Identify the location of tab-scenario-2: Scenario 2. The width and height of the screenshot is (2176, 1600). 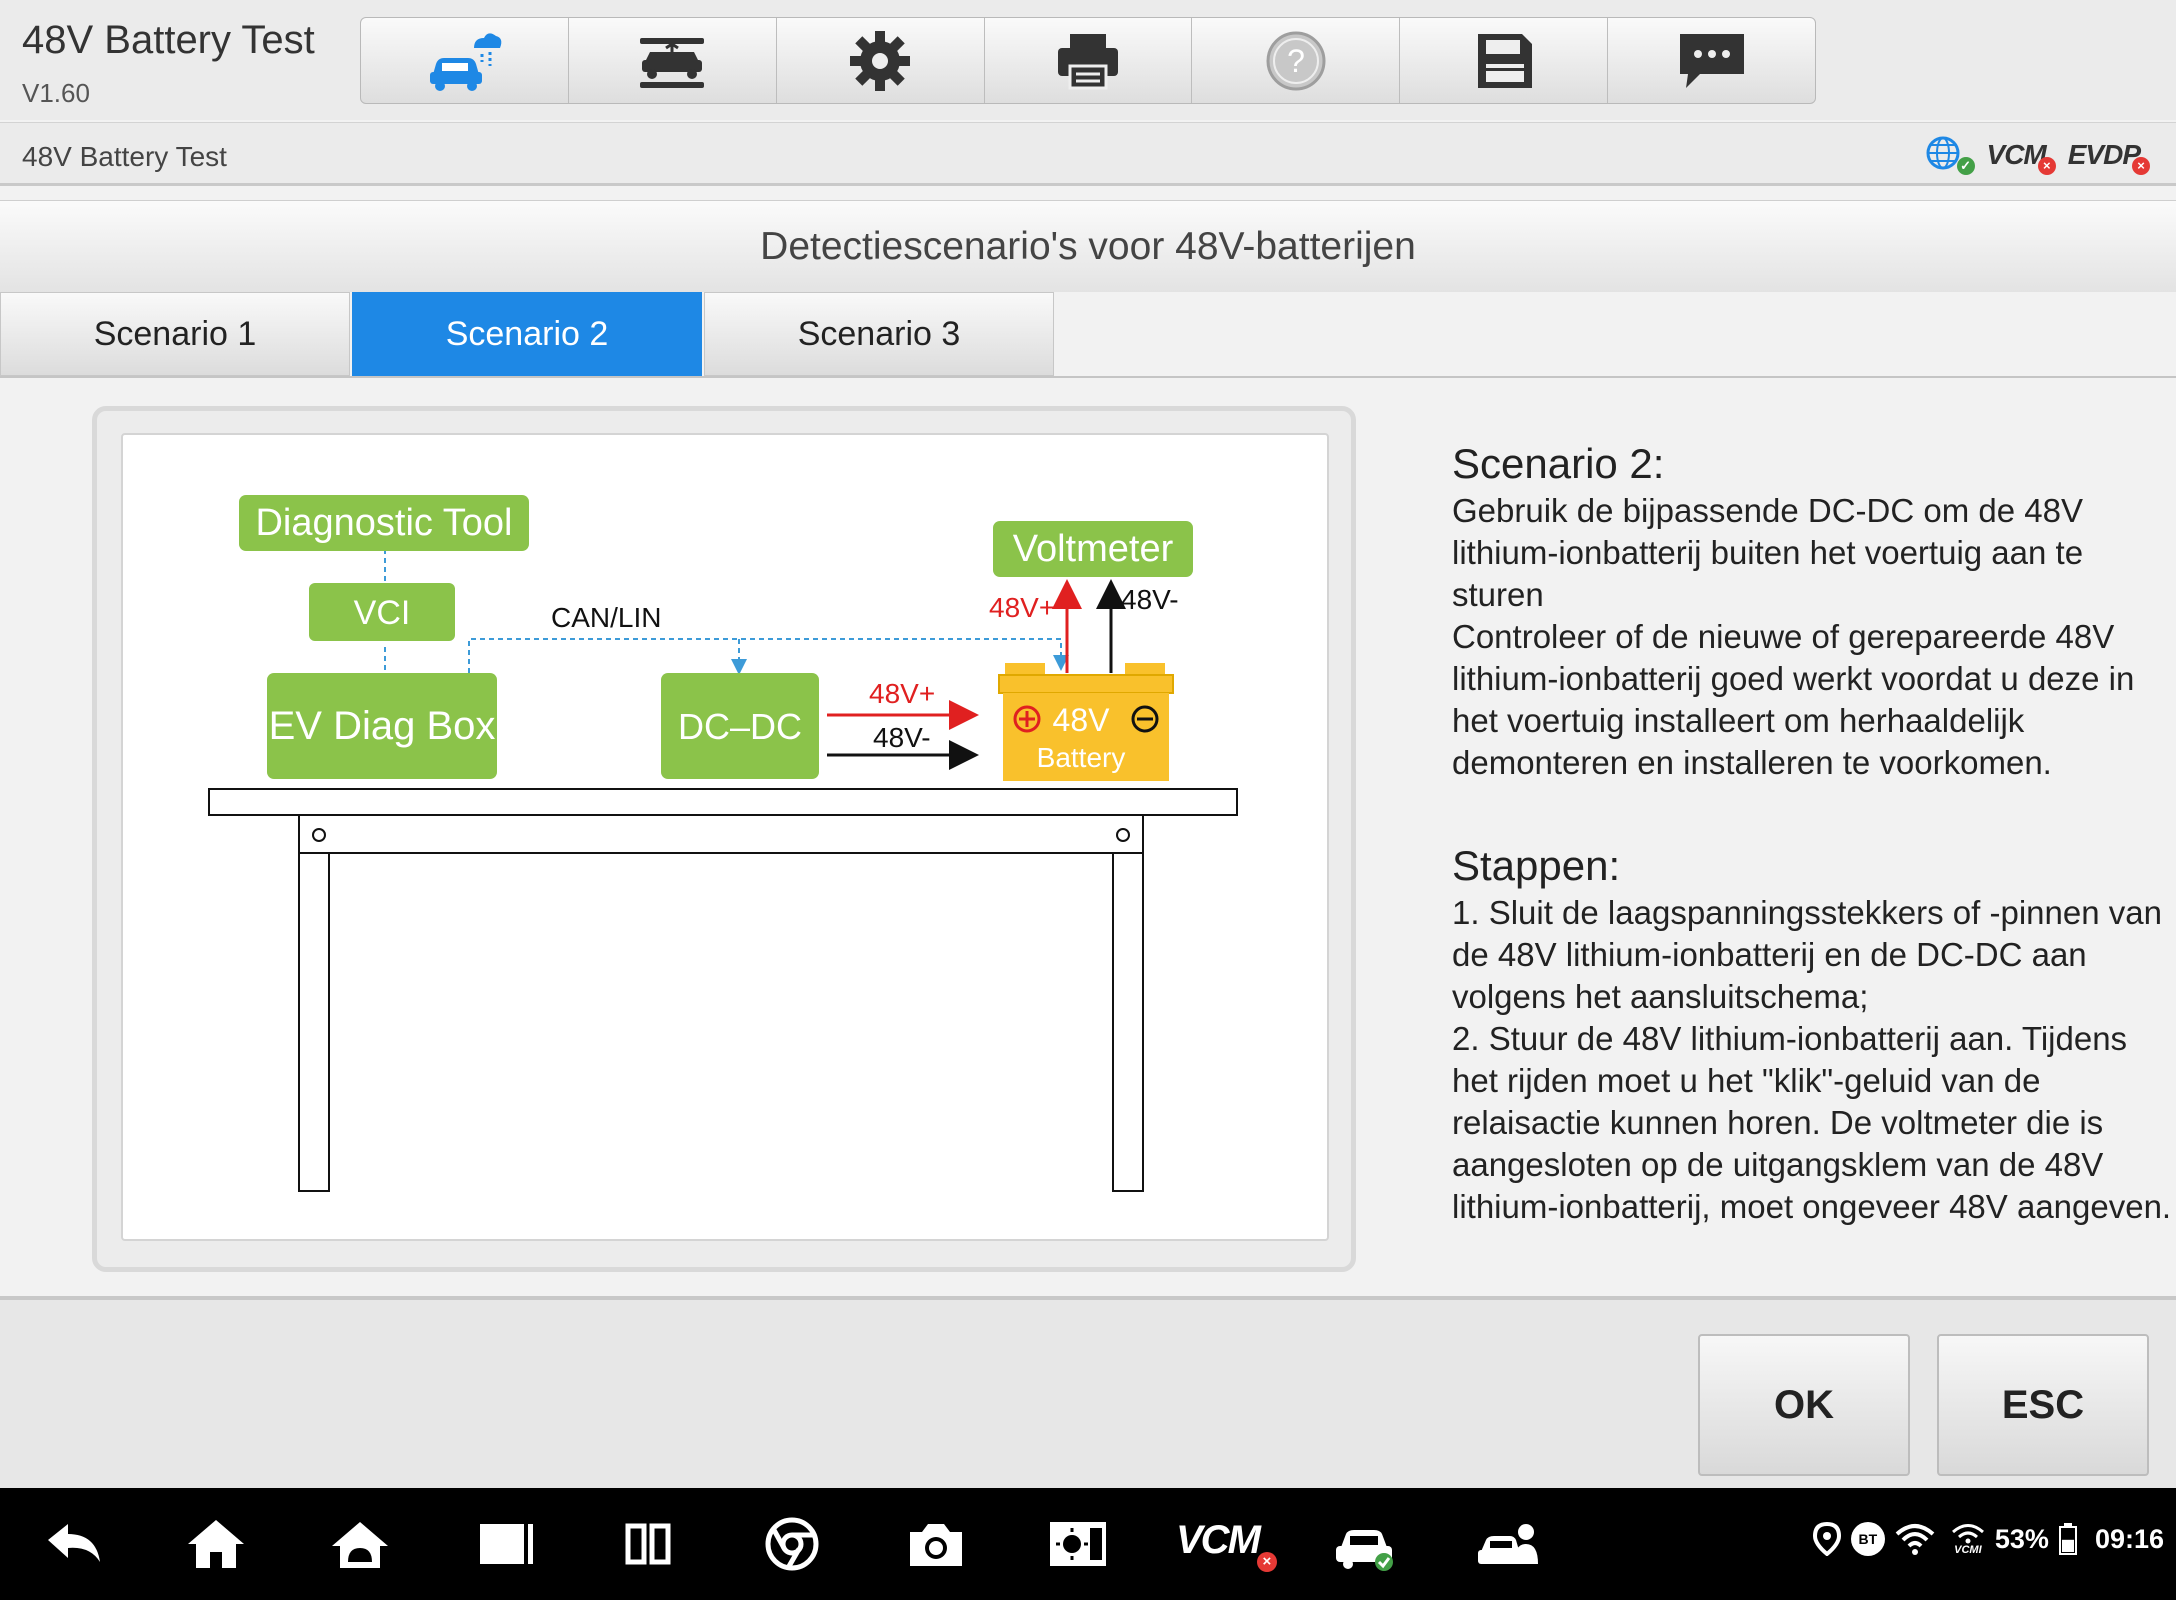
(527, 334).